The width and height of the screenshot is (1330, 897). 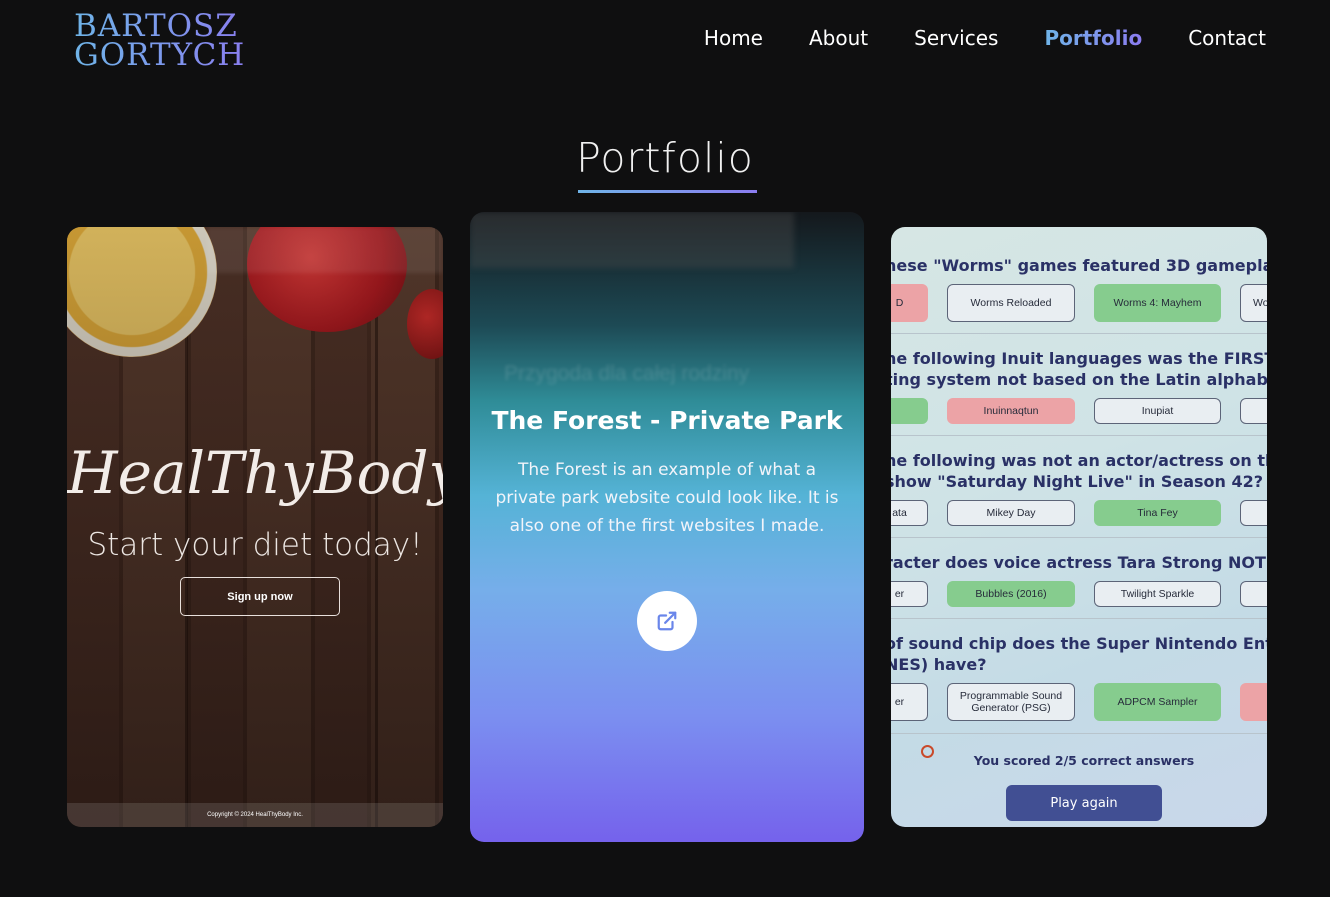 What do you see at coordinates (1157, 303) in the screenshot?
I see `quiz-option: Worms 4: Mayhem` at bounding box center [1157, 303].